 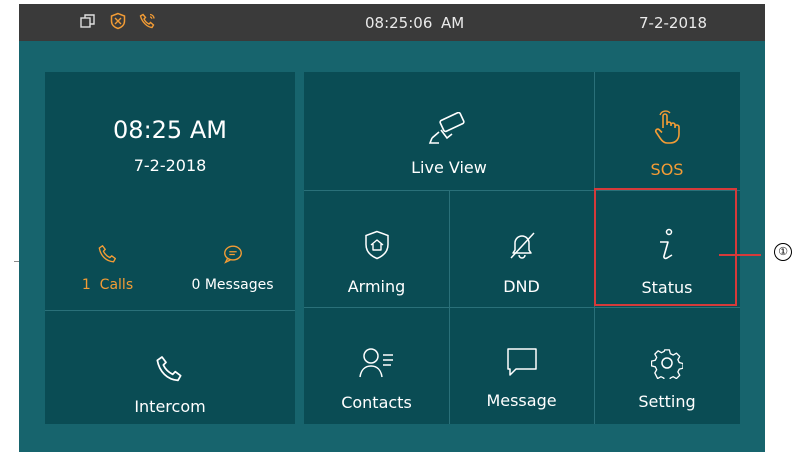 I want to click on status-bar: 08:25:06 AM 7-2-2018, so click(x=392, y=22).